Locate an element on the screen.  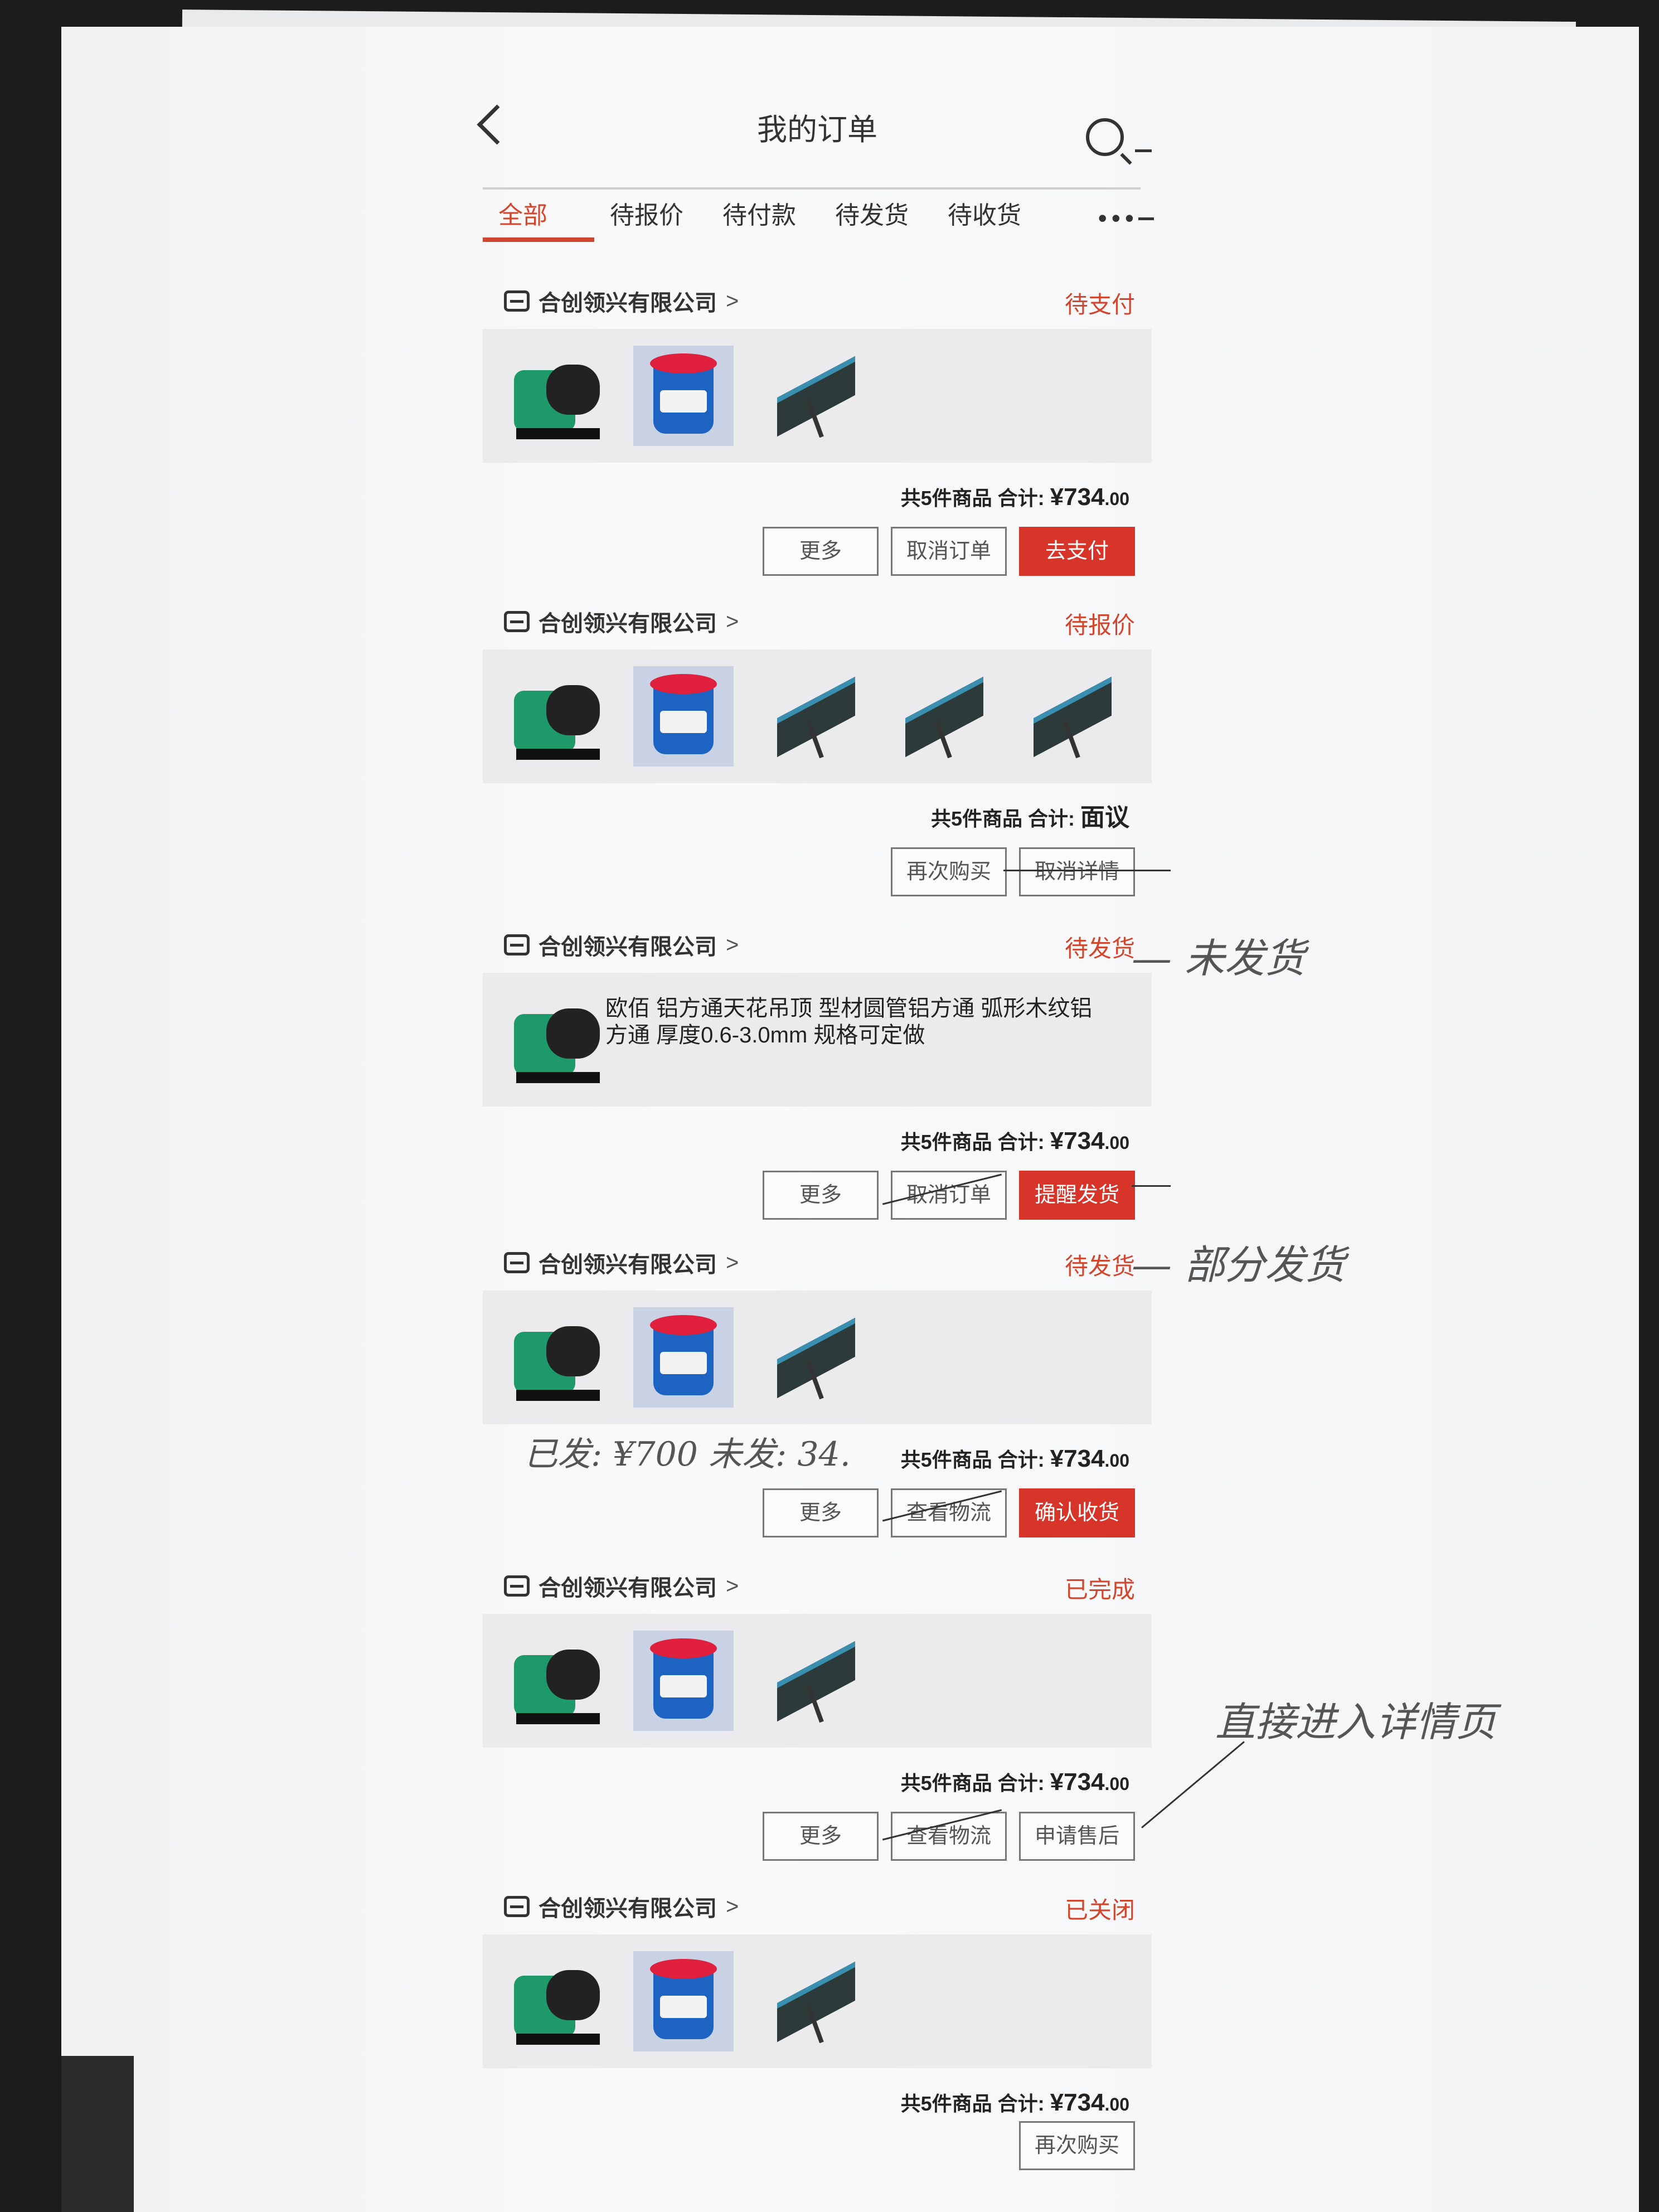
handwritten-note-not-shipped: — 未发货 is located at coordinates (1218, 958).